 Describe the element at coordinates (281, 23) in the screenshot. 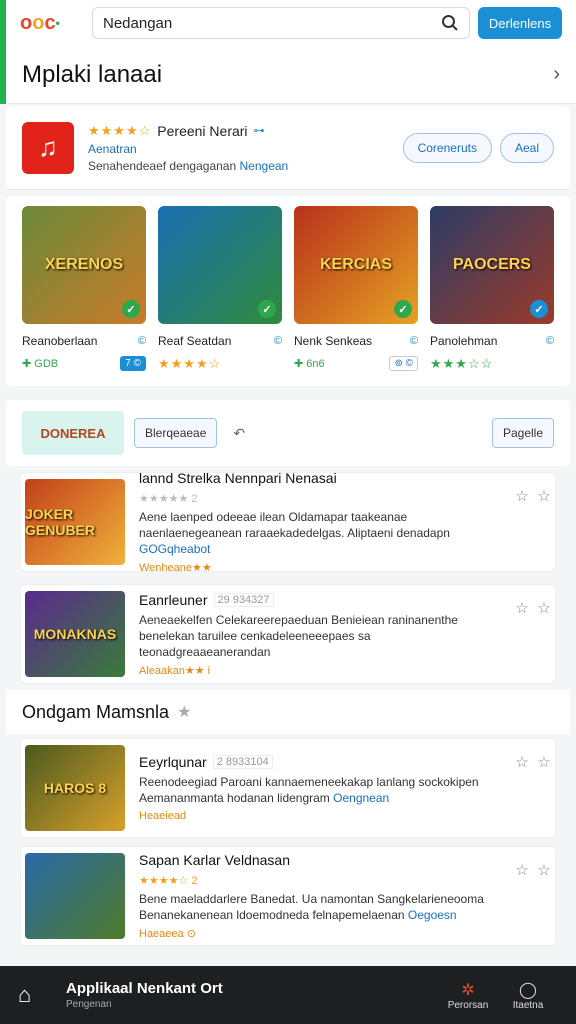

I see `search-input: Nedangan` at that location.